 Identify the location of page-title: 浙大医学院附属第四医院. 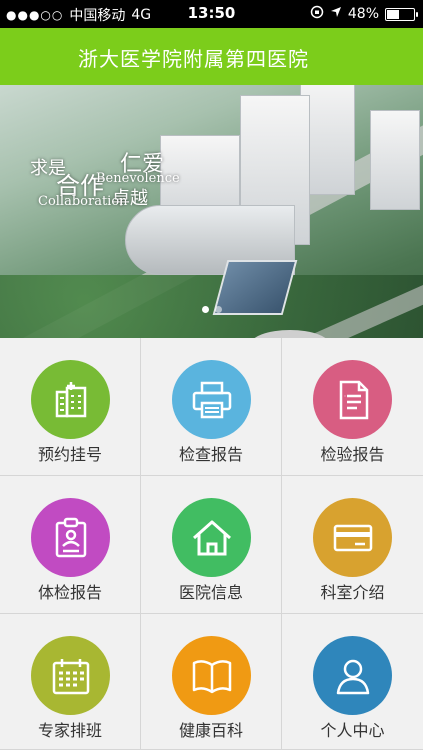
(193, 59).